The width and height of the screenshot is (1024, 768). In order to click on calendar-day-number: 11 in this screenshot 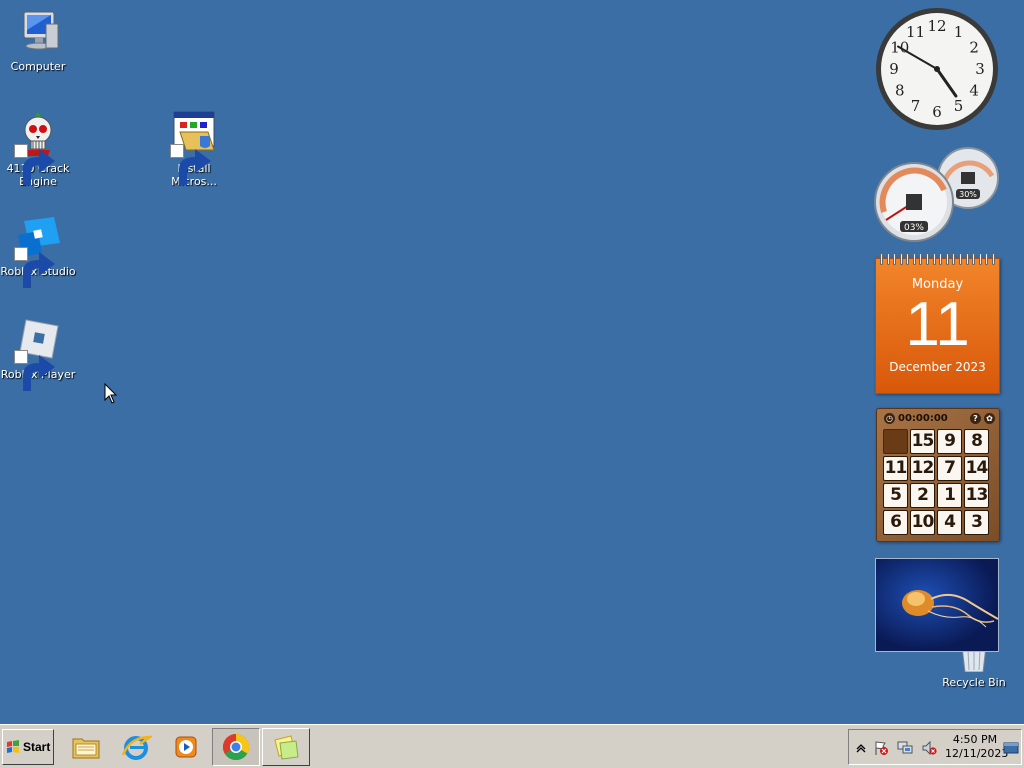, I will do `click(937, 324)`.